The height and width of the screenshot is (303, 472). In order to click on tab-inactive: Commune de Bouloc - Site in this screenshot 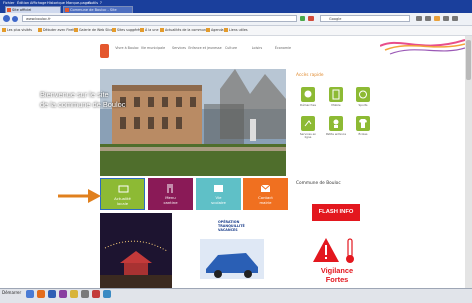, I will do `click(98, 9)`.